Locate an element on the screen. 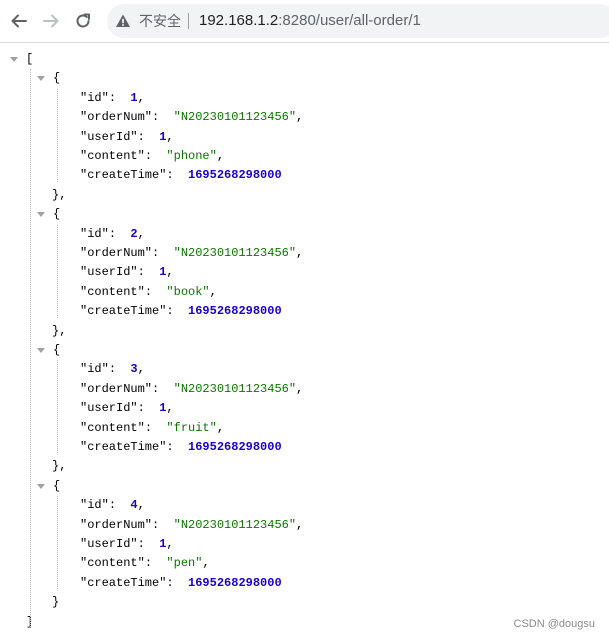 This screenshot has width=609, height=642. arrow-right-icon is located at coordinates (51, 21).